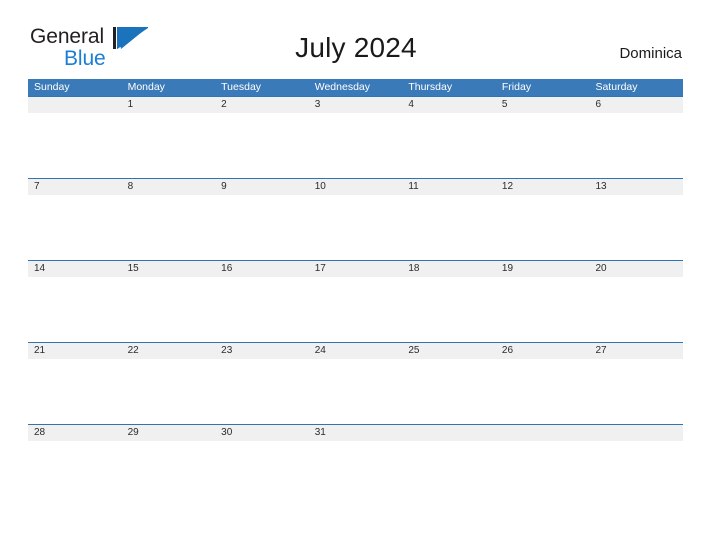  Describe the element at coordinates (543, 105) in the screenshot. I see `day-cell: 5` at that location.